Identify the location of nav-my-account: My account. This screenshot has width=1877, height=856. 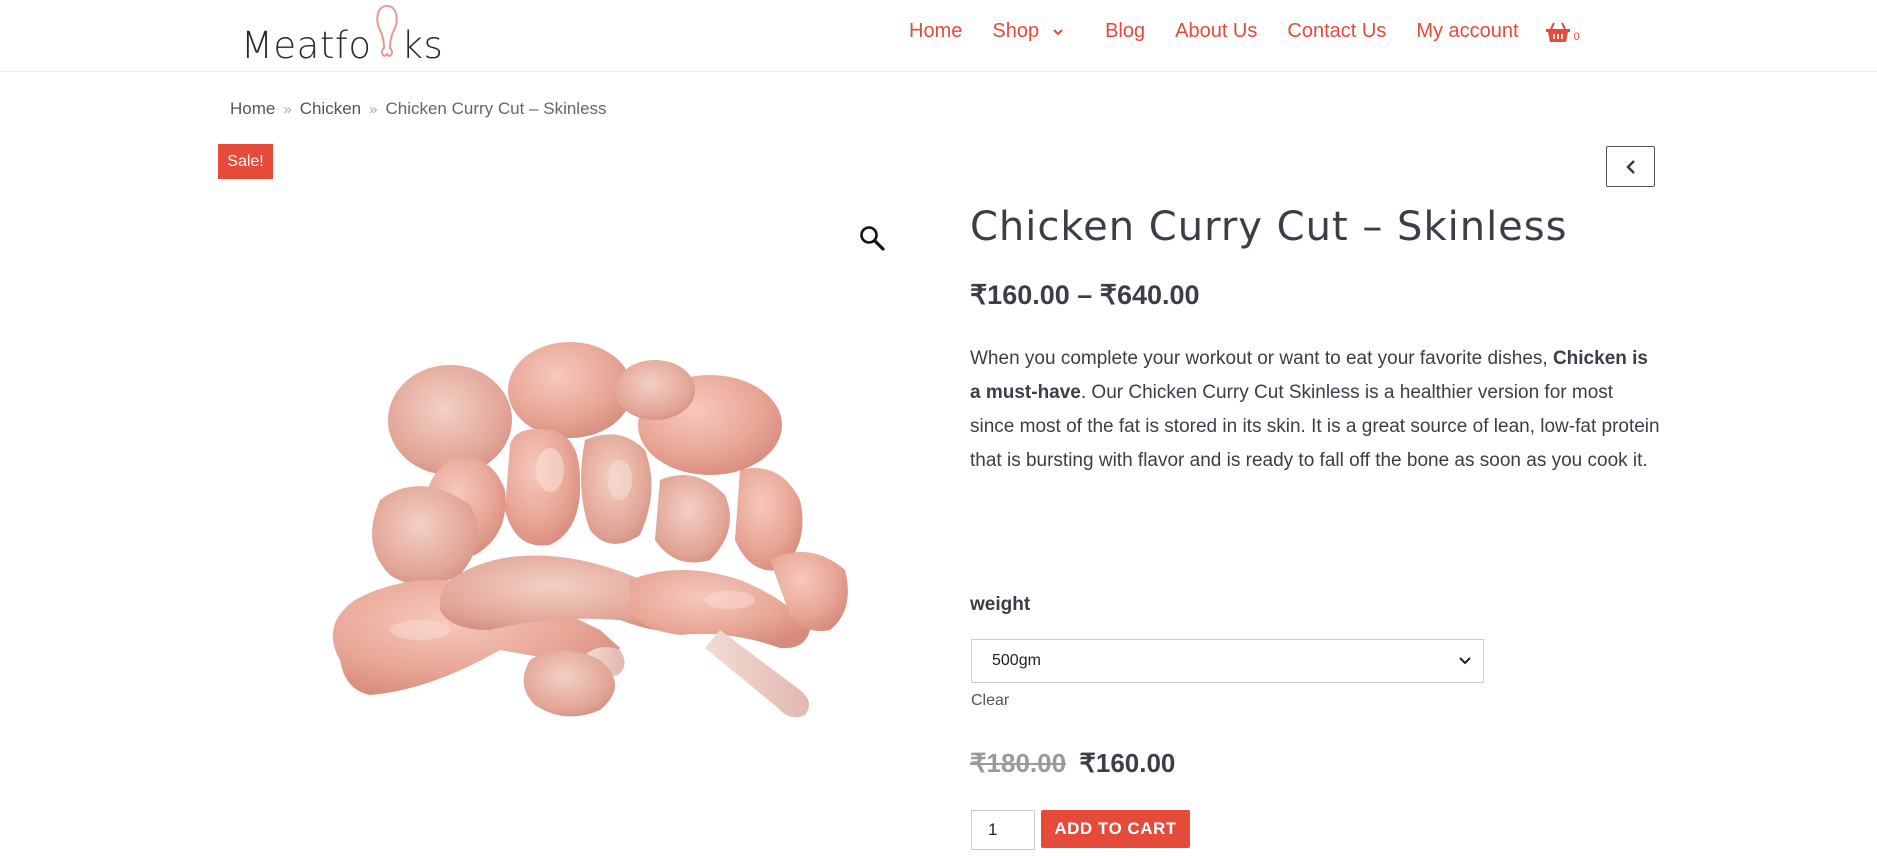
(1467, 31).